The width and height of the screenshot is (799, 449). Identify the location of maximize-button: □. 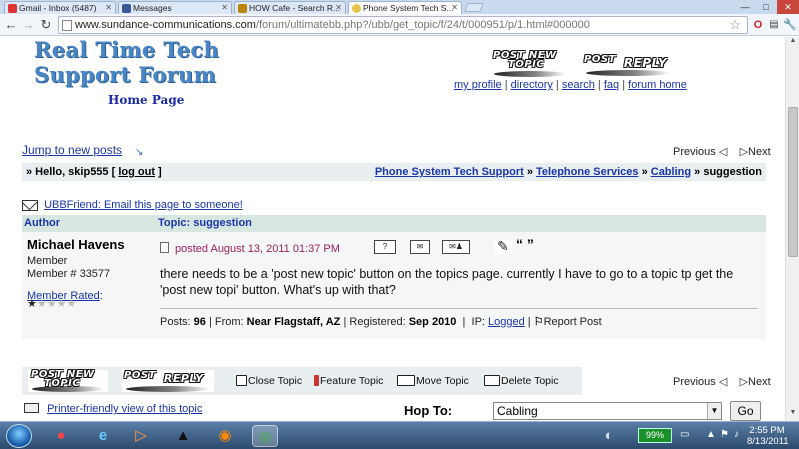
(766, 7).